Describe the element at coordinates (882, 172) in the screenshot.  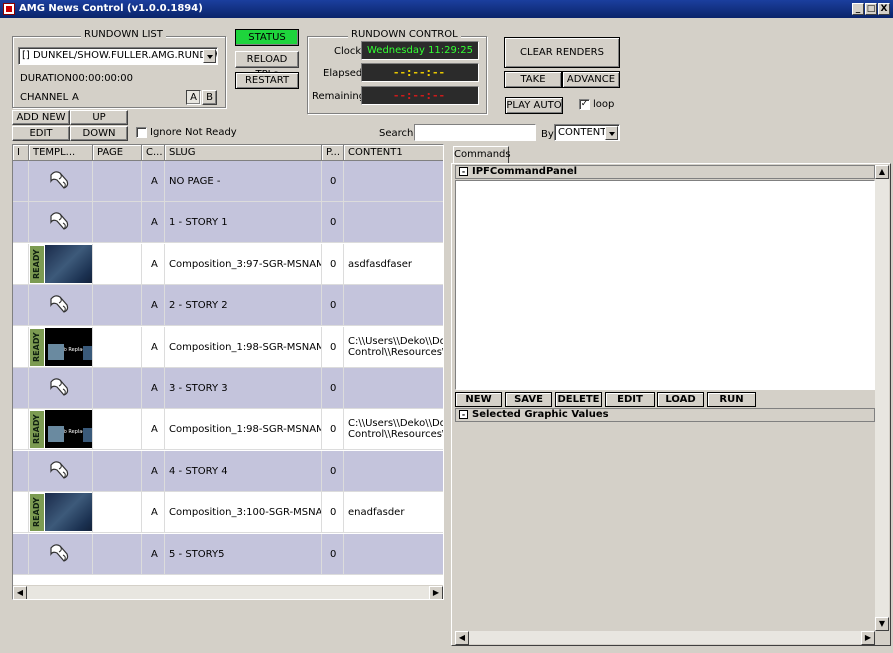
I see `scroll-up-icon: ▲` at that location.